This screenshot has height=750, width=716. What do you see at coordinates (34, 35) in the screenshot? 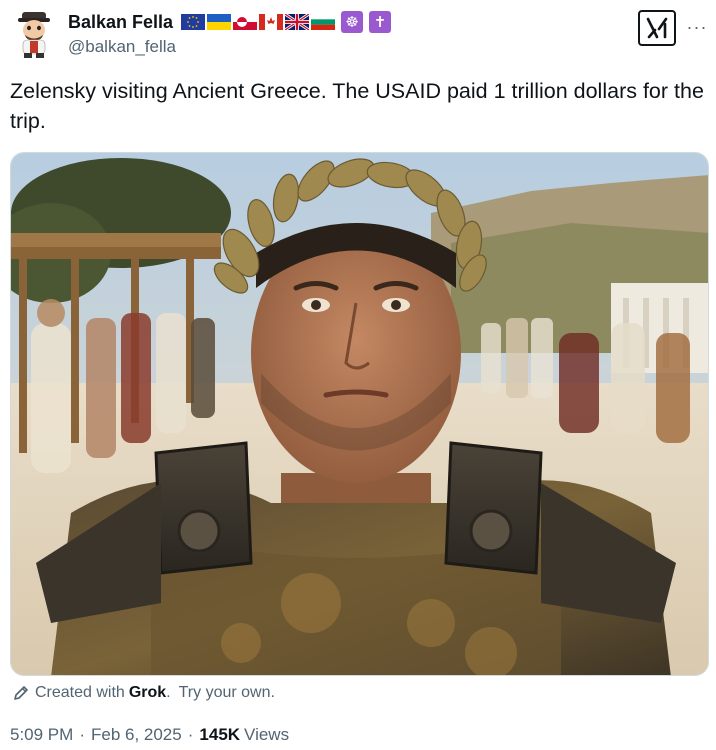
I see `avatar` at bounding box center [34, 35].